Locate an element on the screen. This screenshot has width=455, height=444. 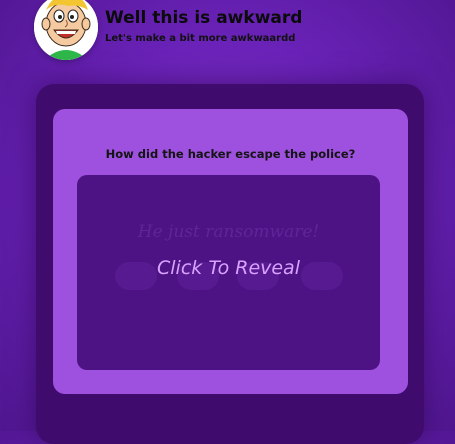
avatar is located at coordinates (66, 30).